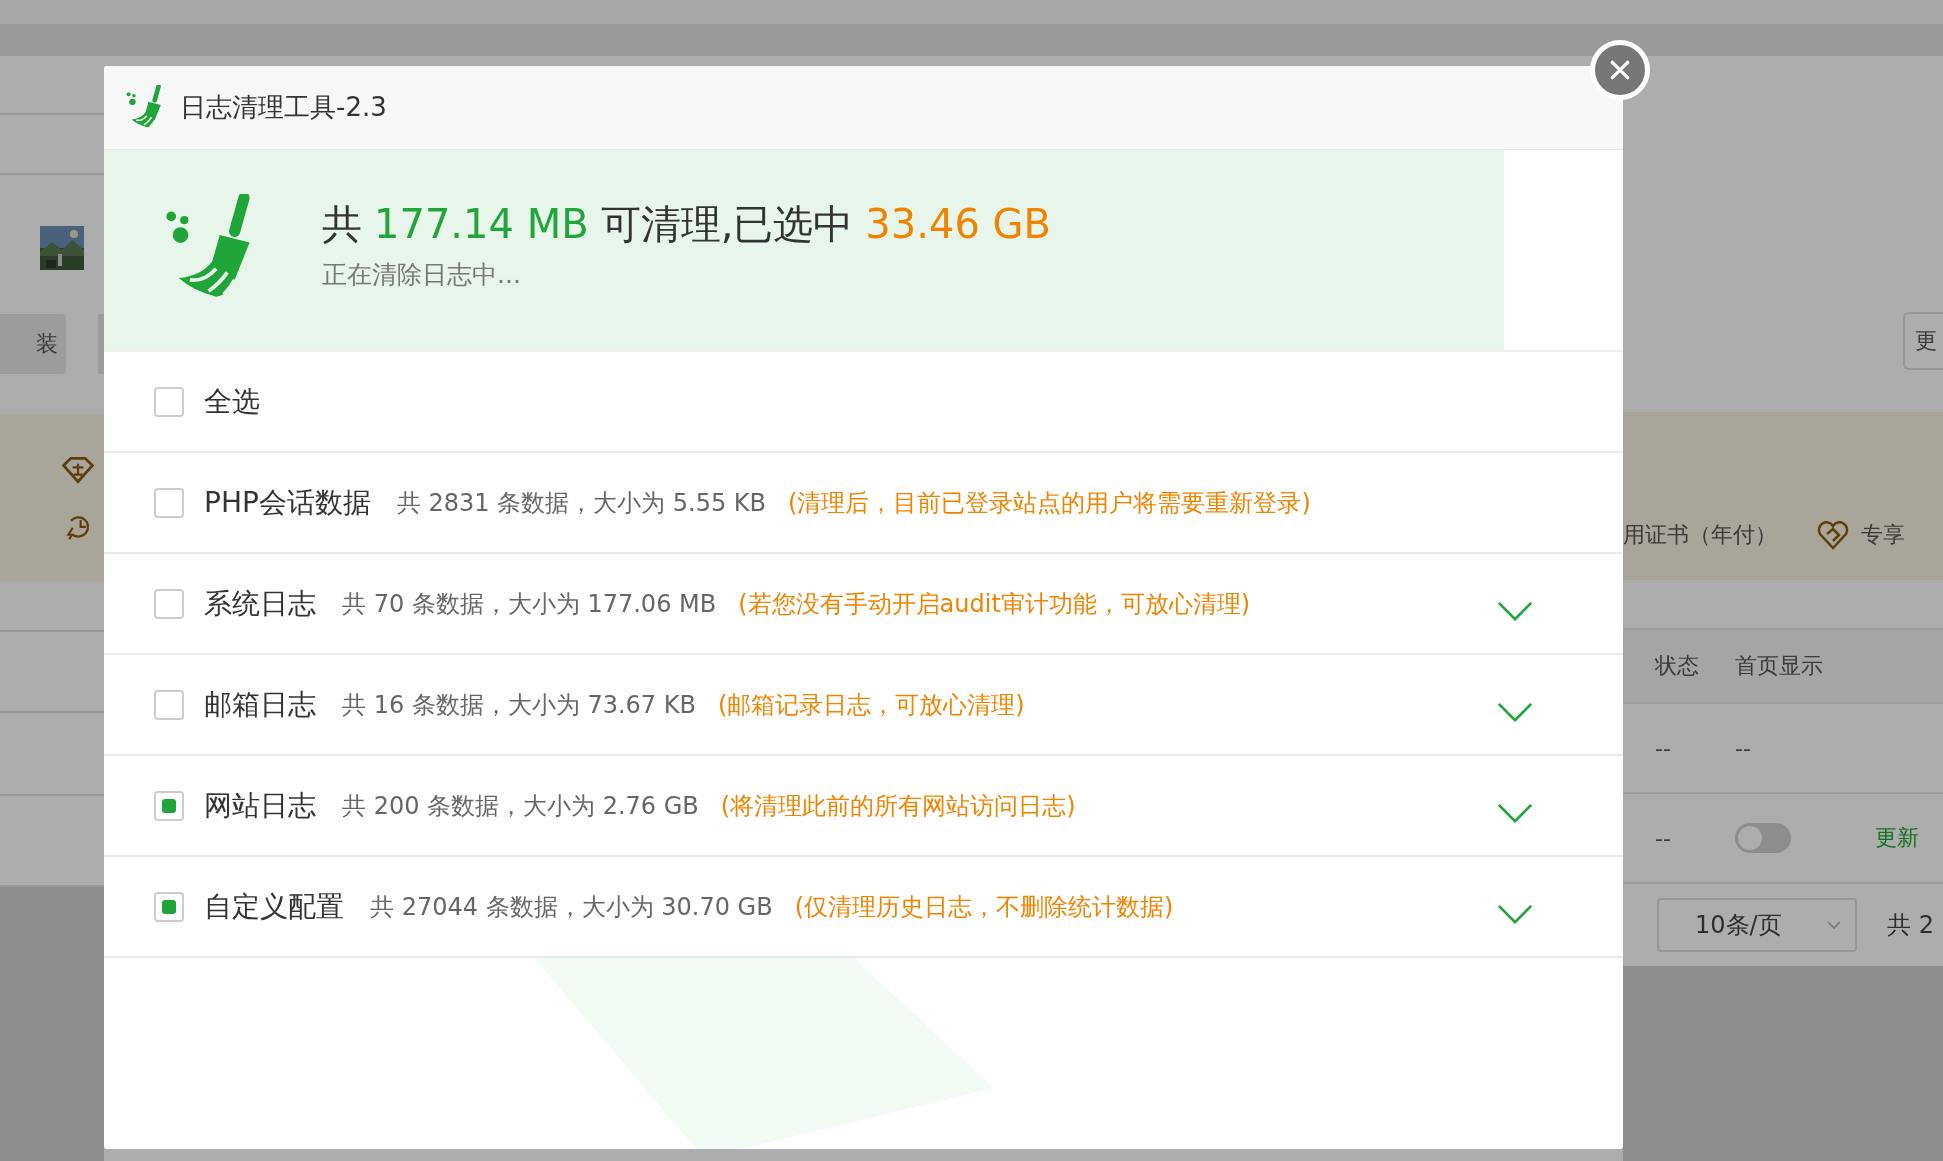  I want to click on item-name: 邮箱日志, so click(260, 704).